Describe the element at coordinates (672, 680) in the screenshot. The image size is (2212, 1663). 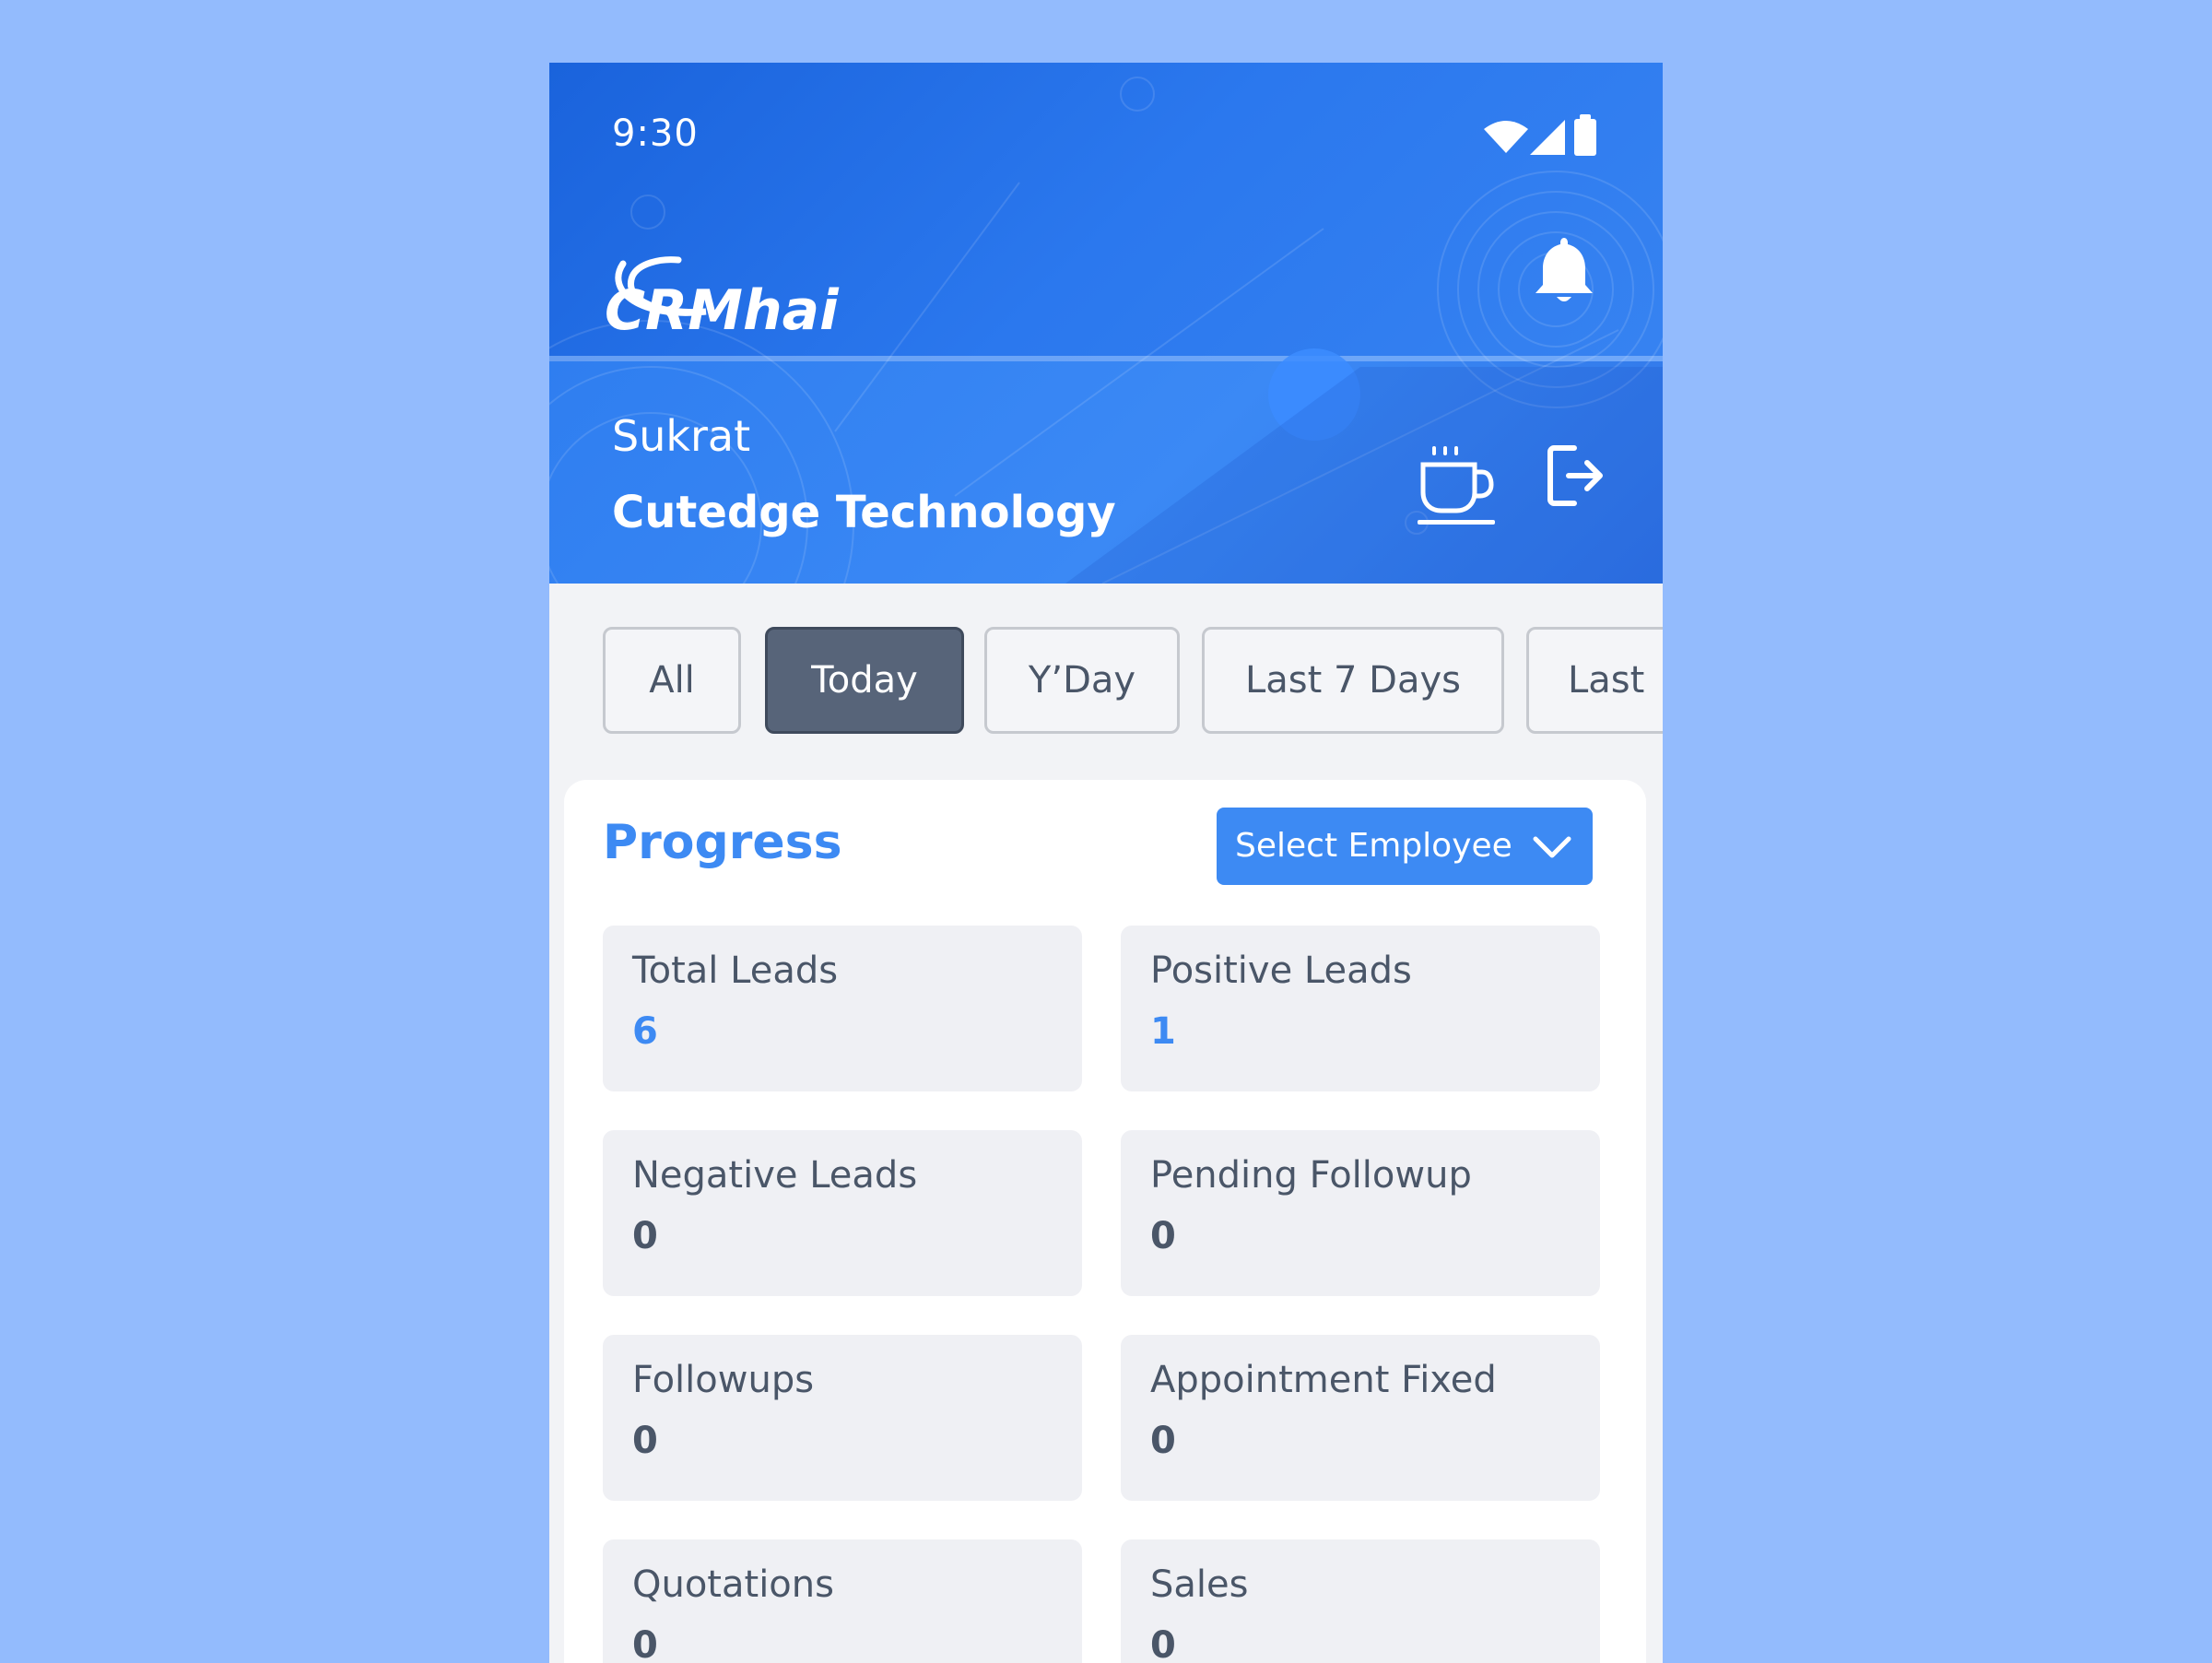
I see `tab-all: All` at that location.